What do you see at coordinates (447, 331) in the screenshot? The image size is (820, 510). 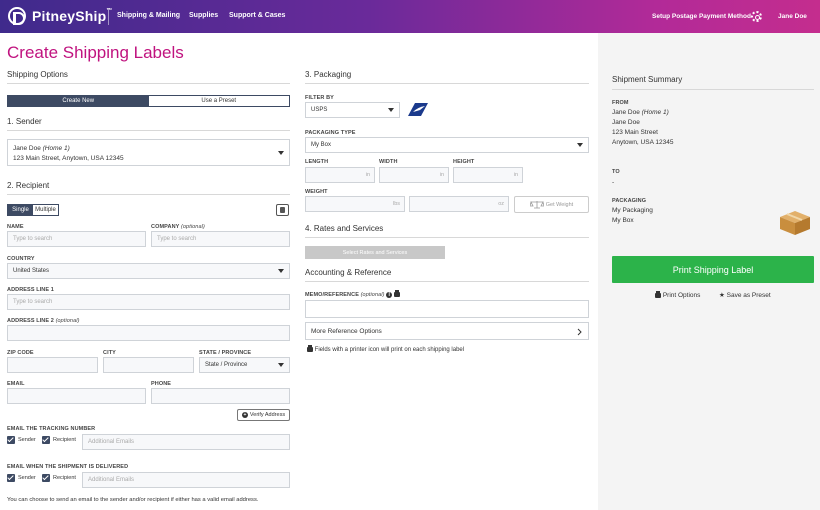 I see `more-reference-options: More Reference Options` at bounding box center [447, 331].